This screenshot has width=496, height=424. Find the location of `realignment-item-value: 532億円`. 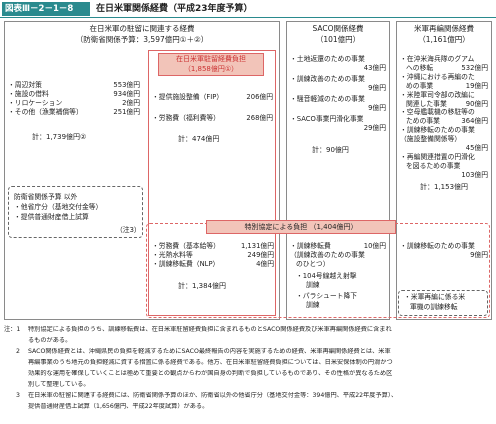

realignment-item-value: 532億円 is located at coordinates (474, 67).